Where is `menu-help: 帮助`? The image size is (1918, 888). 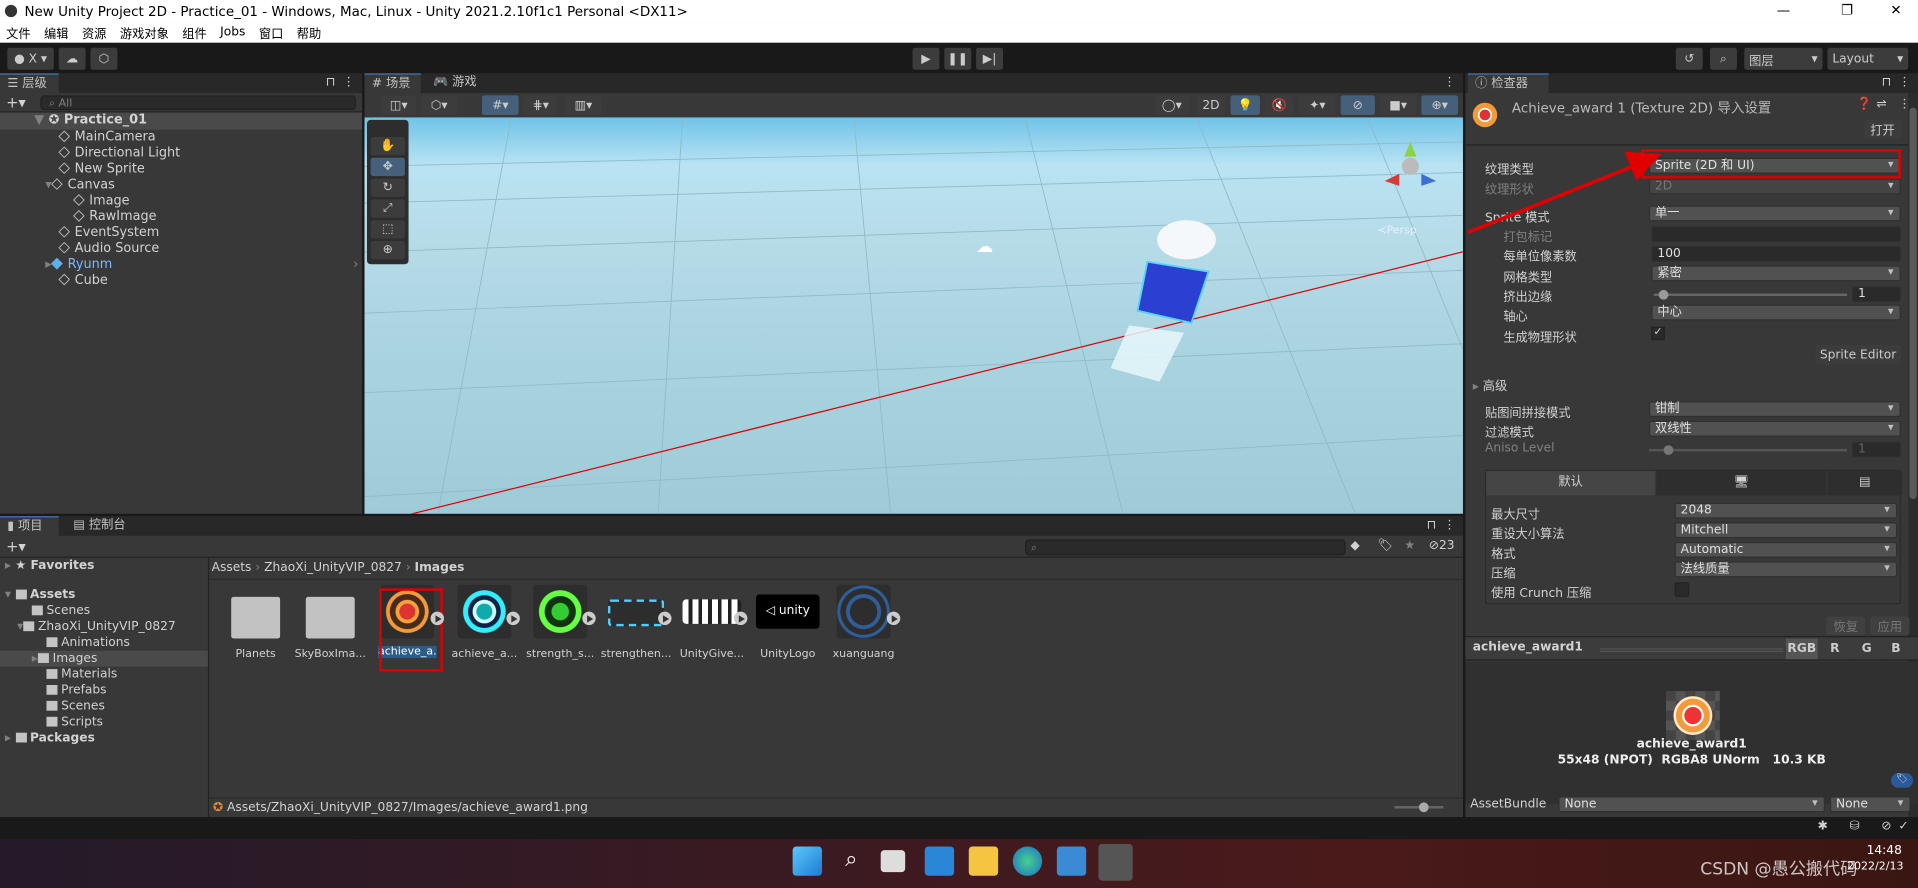
menu-help: 帮助 is located at coordinates (309, 32).